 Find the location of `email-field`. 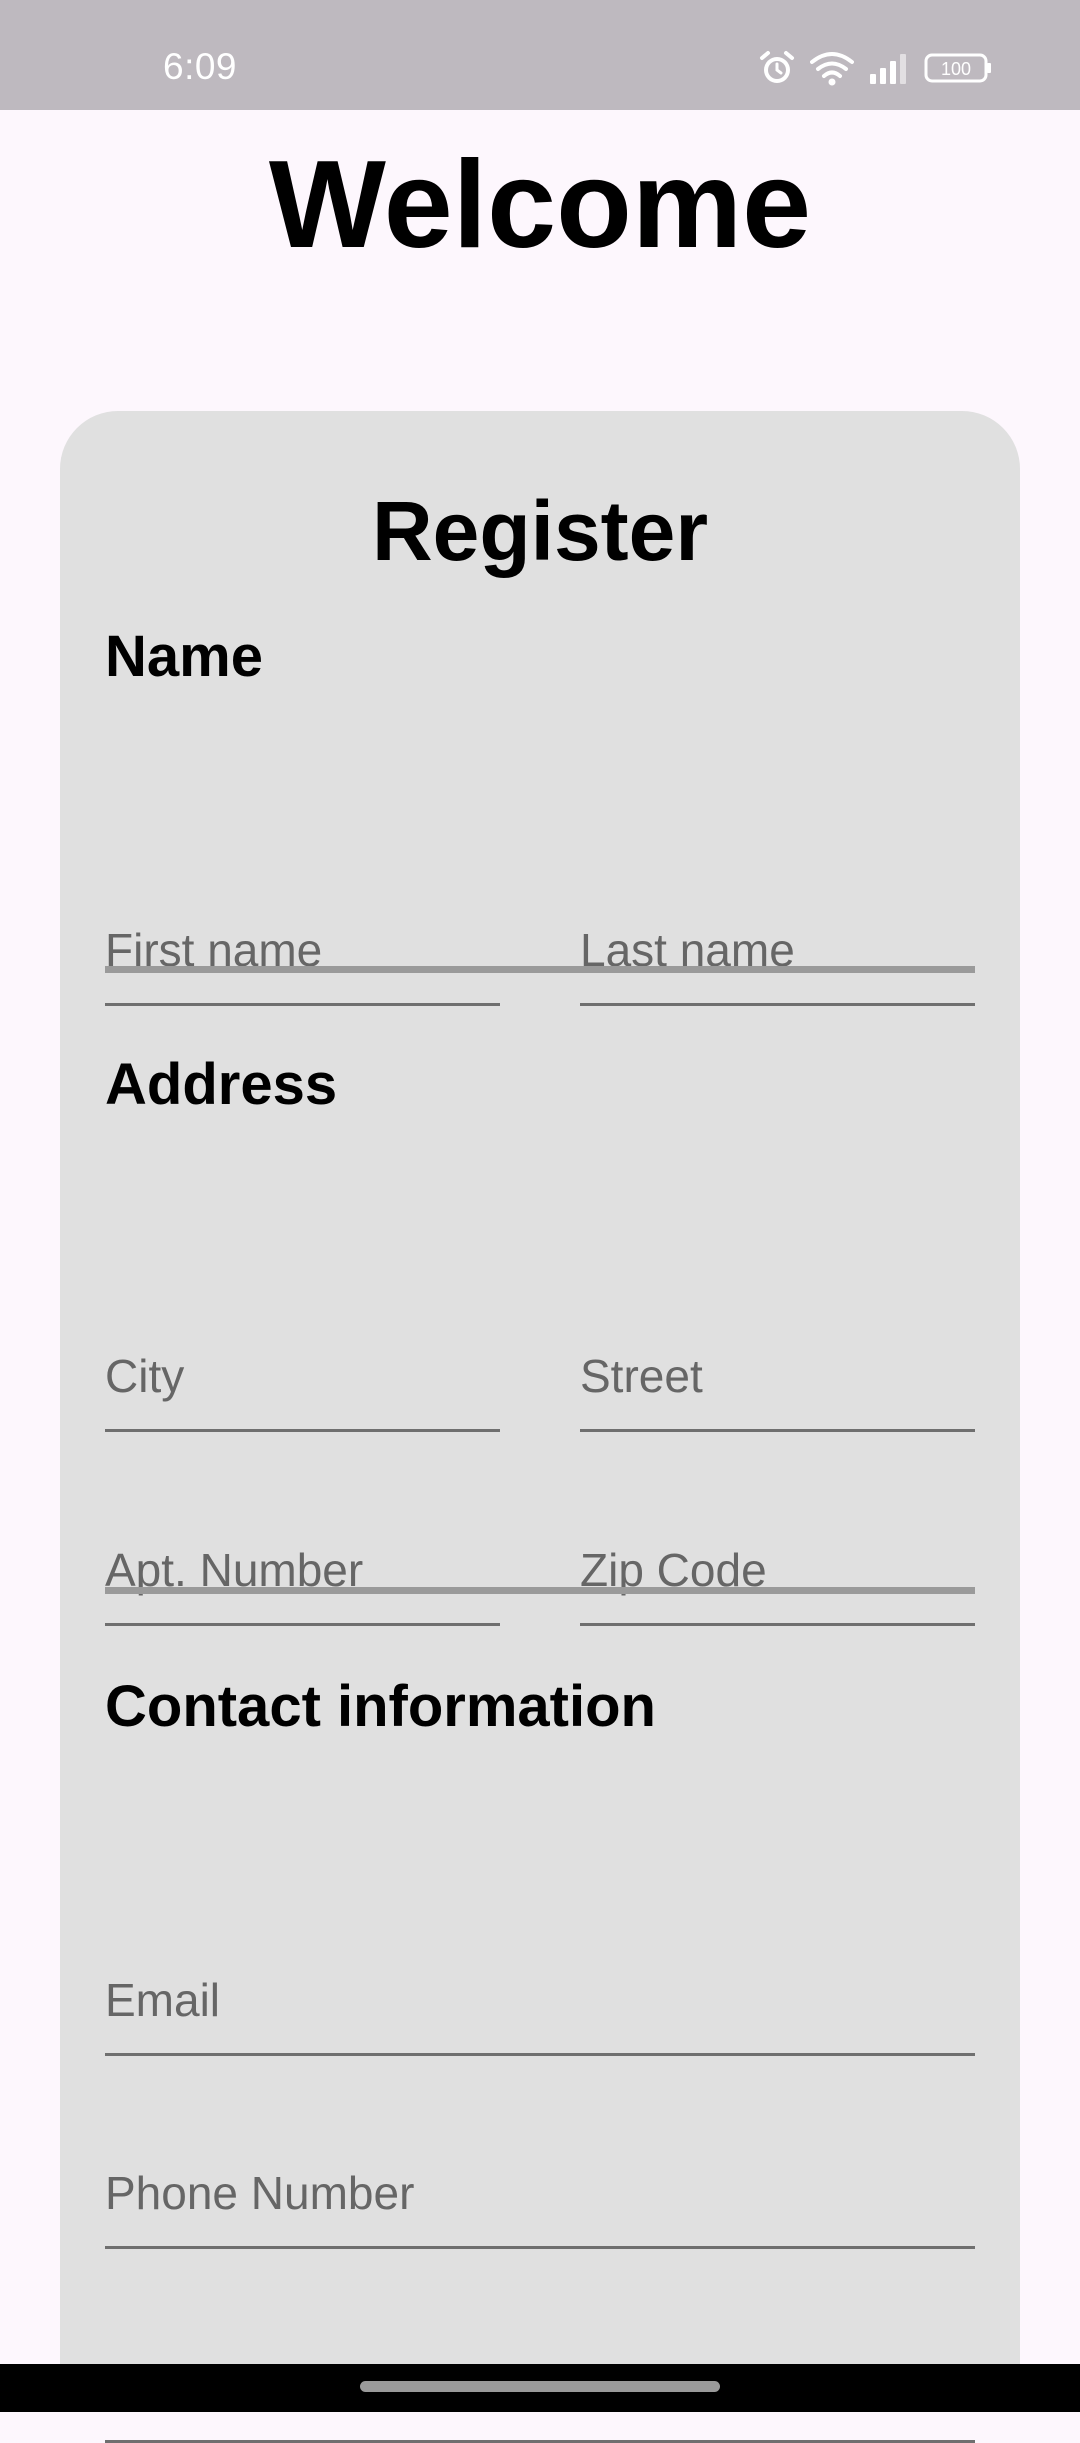

email-field is located at coordinates (540, 2001).